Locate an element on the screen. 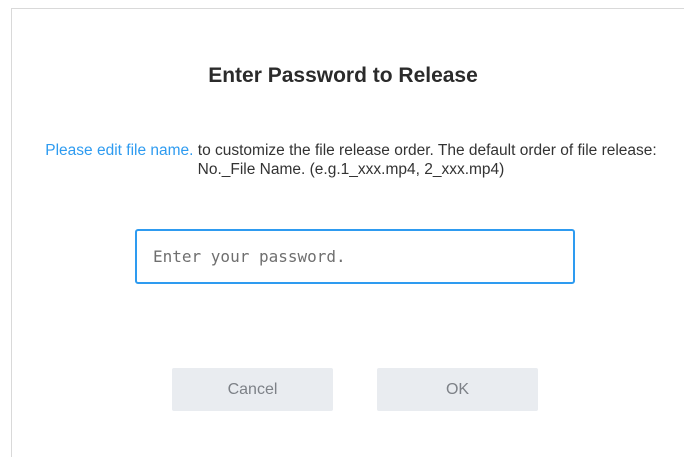  cancel-button: Cancel is located at coordinates (252, 389).